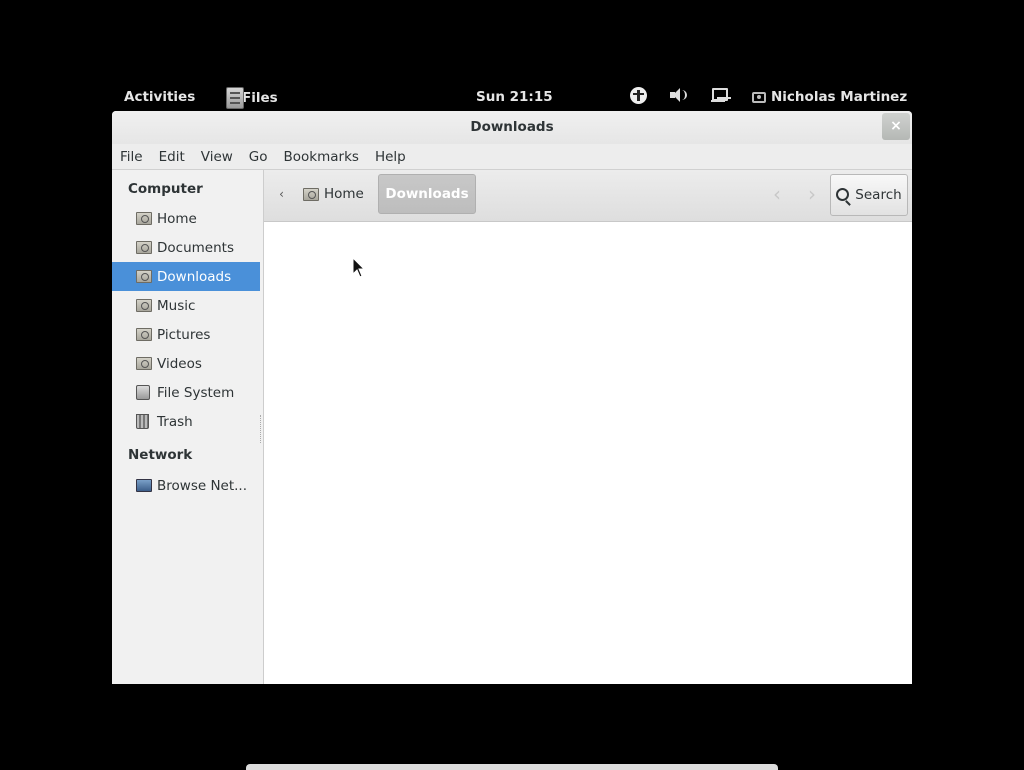 This screenshot has height=770, width=1024. What do you see at coordinates (143, 392) in the screenshot?
I see `drive-icon` at bounding box center [143, 392].